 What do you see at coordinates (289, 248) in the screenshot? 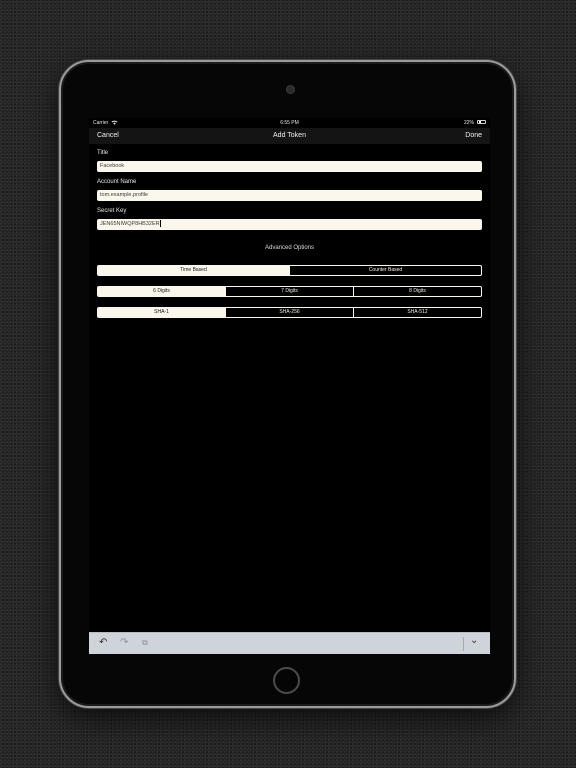
I see `advanced-options-header: Advanced Options` at bounding box center [289, 248].